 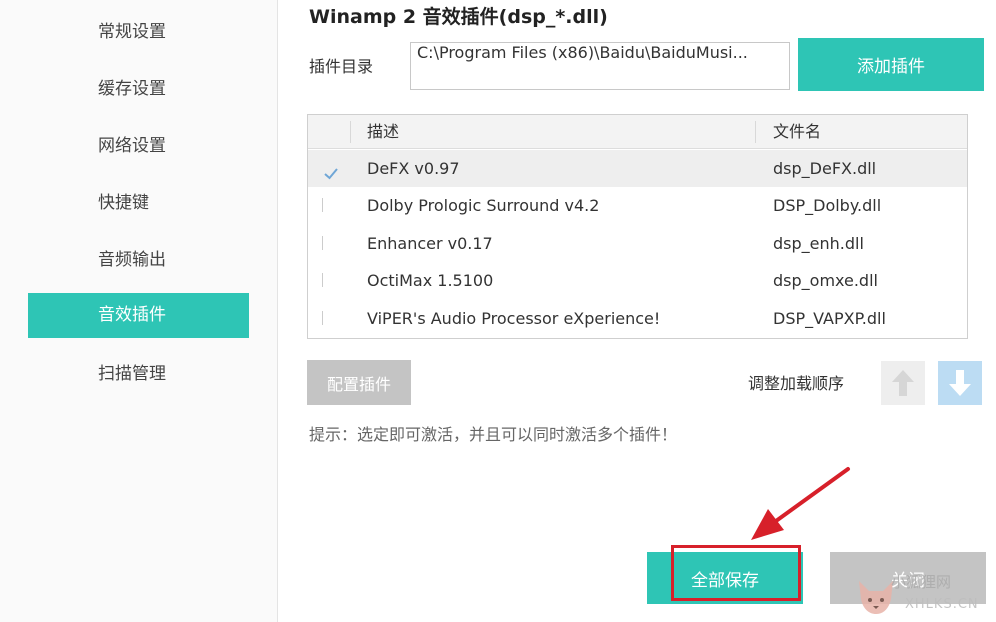 I want to click on load-order-label: 调整加载顺序, so click(x=796, y=383).